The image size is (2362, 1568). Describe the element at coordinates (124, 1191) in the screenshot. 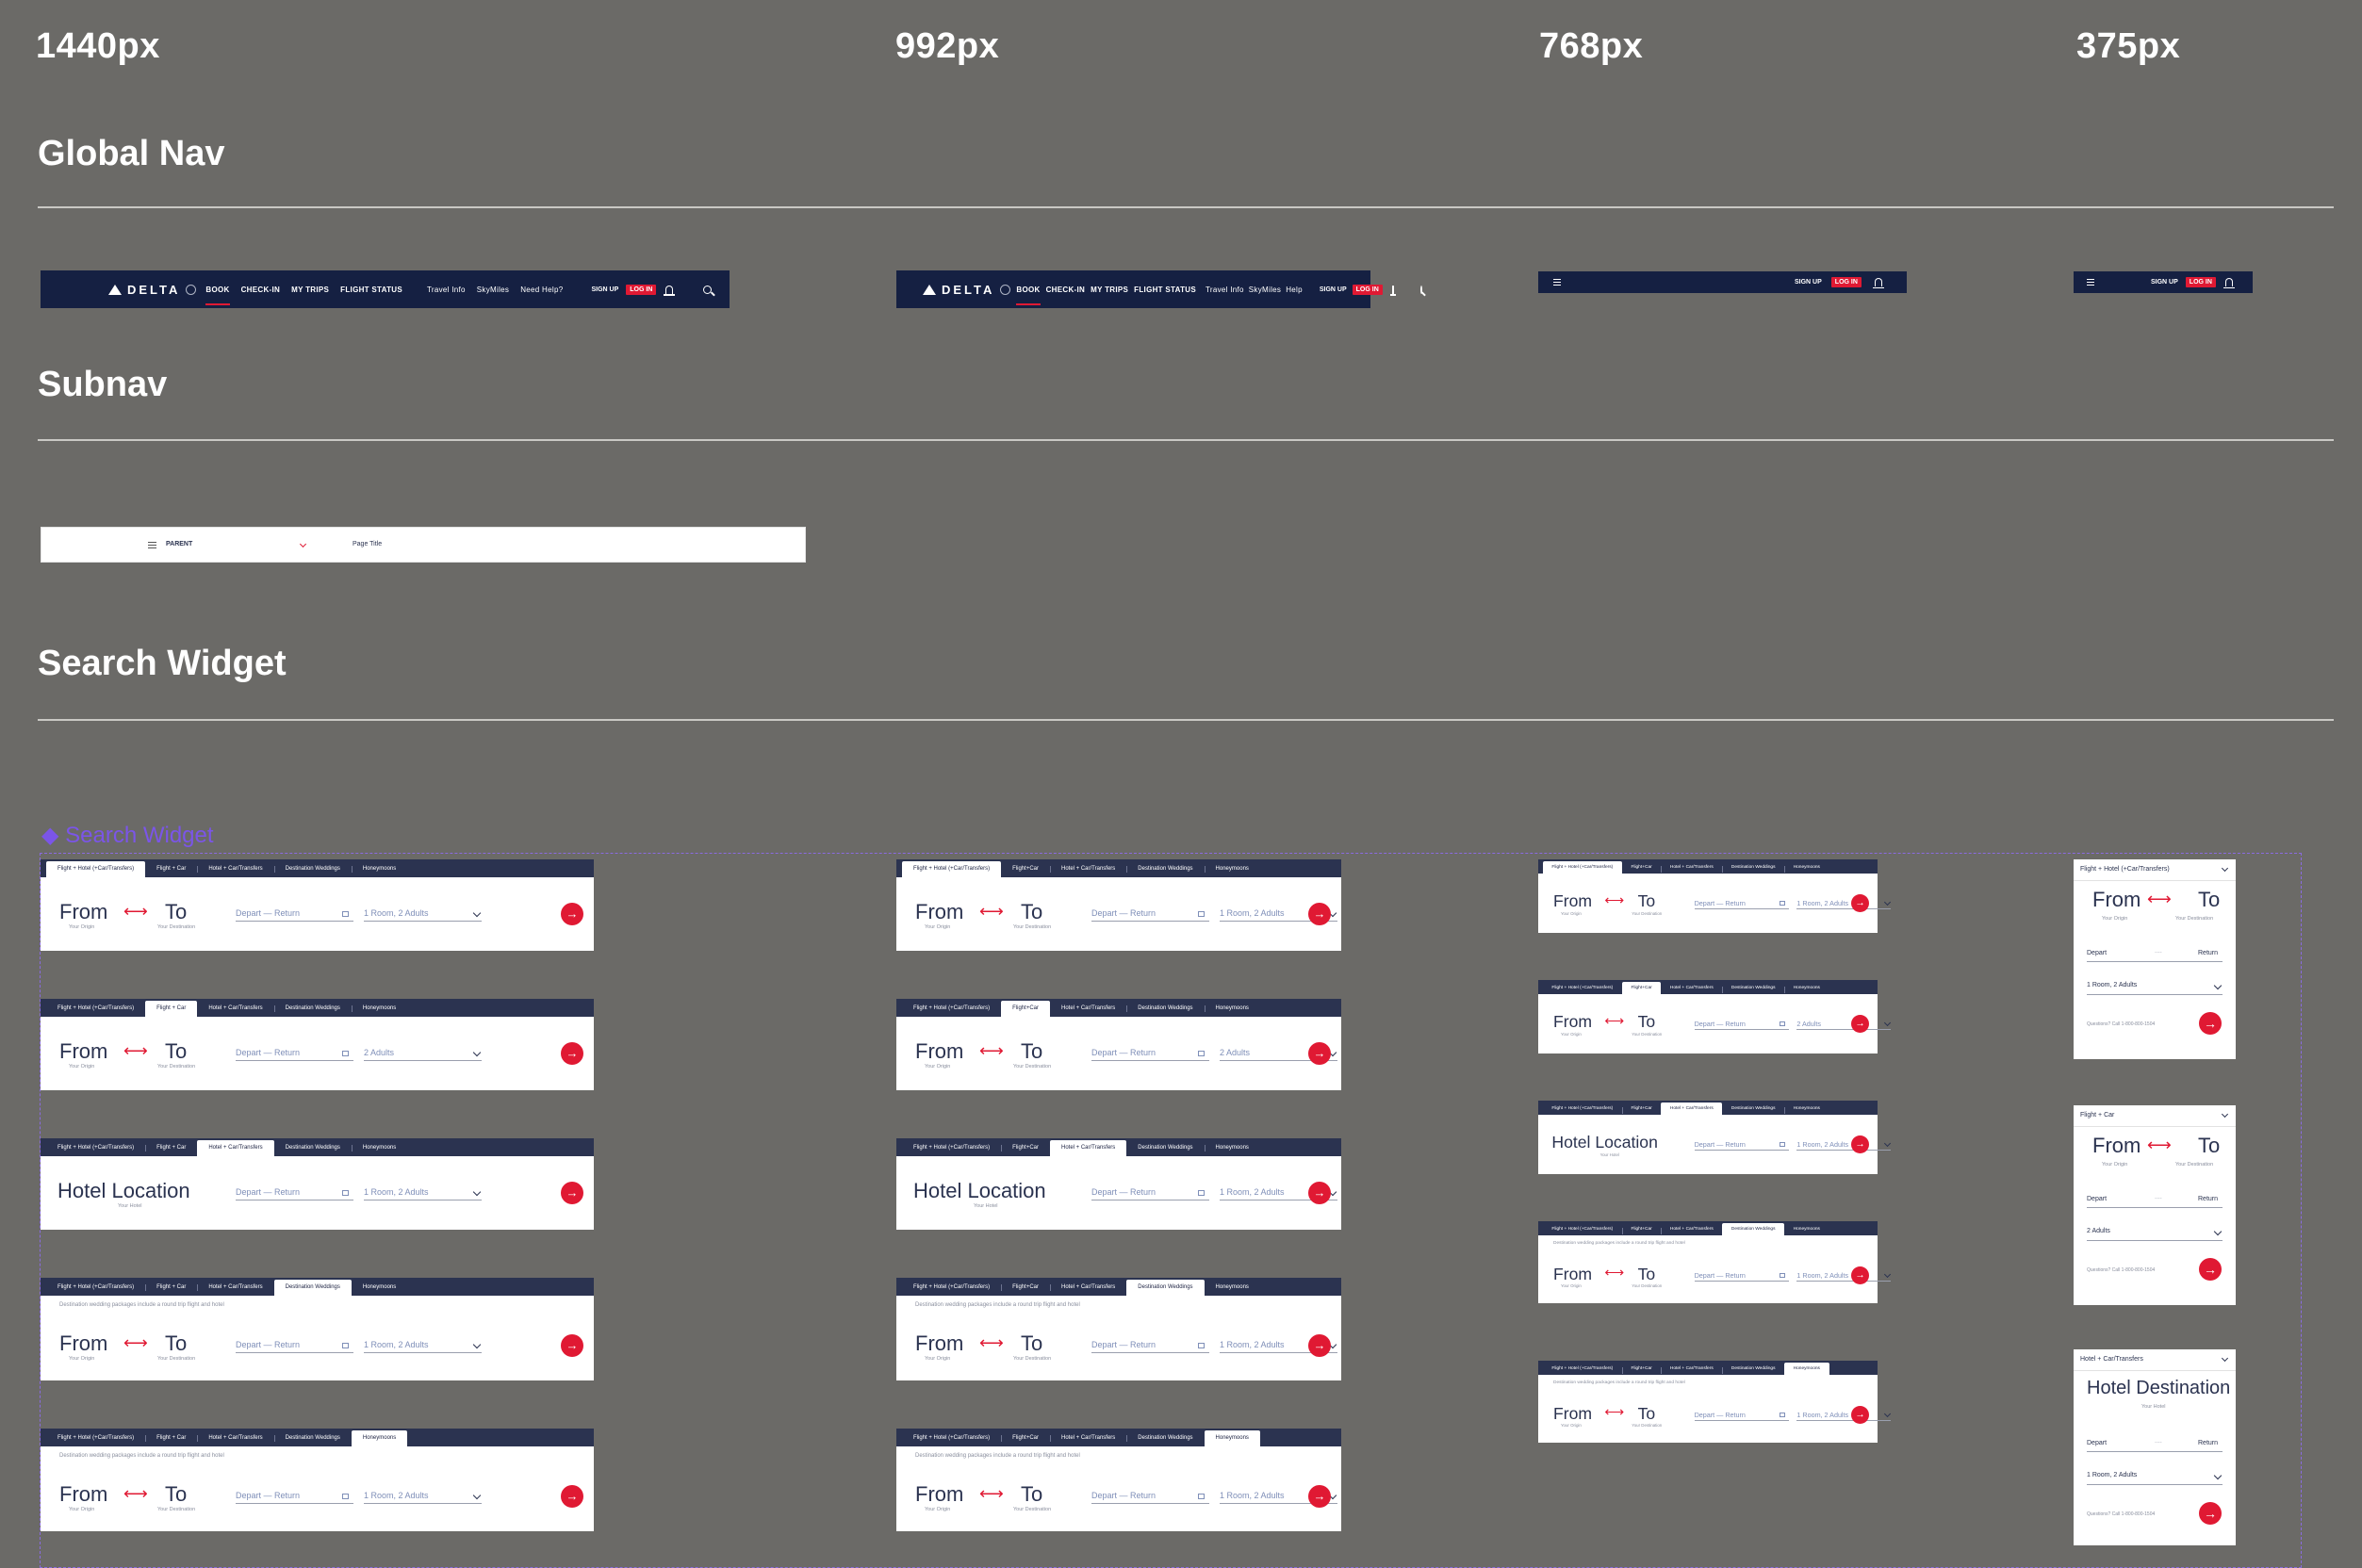

I see `hotel-location-label: Hotel Location` at that location.